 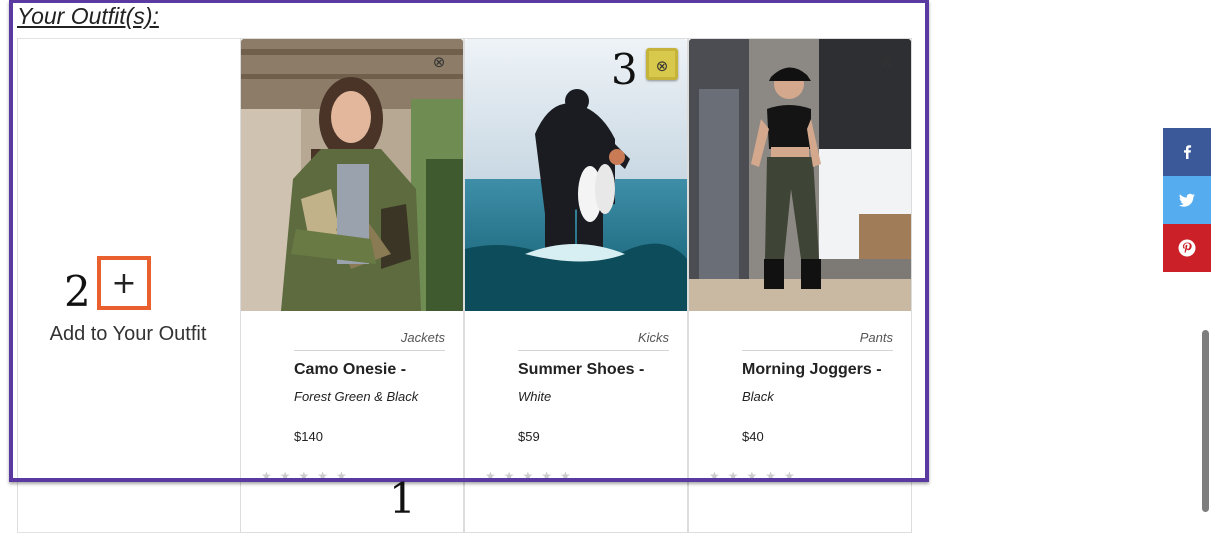 I want to click on facebook-share-button, so click(x=1187, y=152).